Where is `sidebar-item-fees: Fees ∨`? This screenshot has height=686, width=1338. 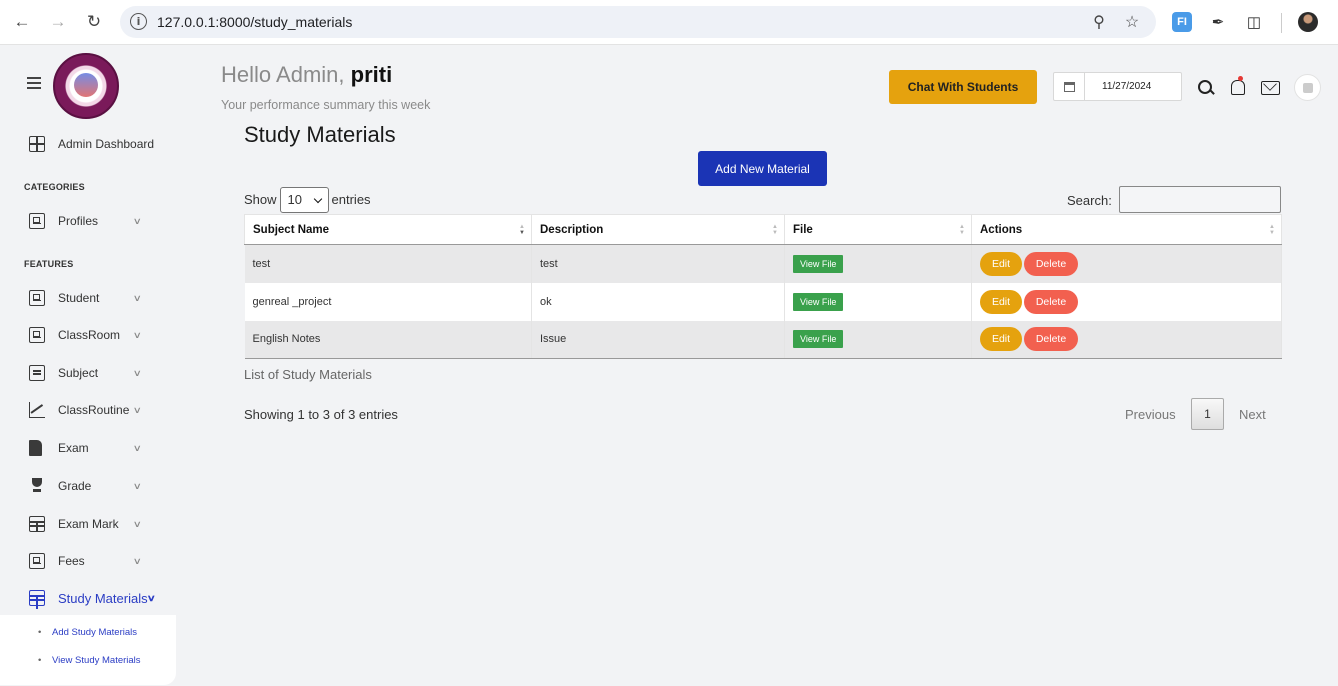 sidebar-item-fees: Fees ∨ is located at coordinates (88, 561).